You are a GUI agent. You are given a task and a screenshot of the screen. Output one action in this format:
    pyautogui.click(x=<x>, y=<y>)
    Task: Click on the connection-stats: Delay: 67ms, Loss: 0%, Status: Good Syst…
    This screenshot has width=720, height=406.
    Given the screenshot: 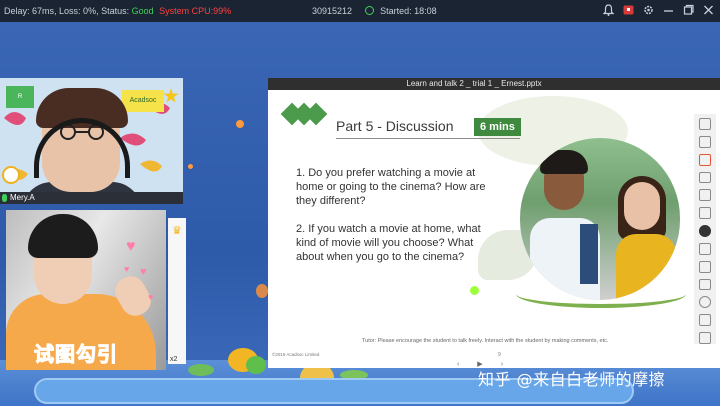 What is the action you would take?
    pyautogui.click(x=117, y=11)
    